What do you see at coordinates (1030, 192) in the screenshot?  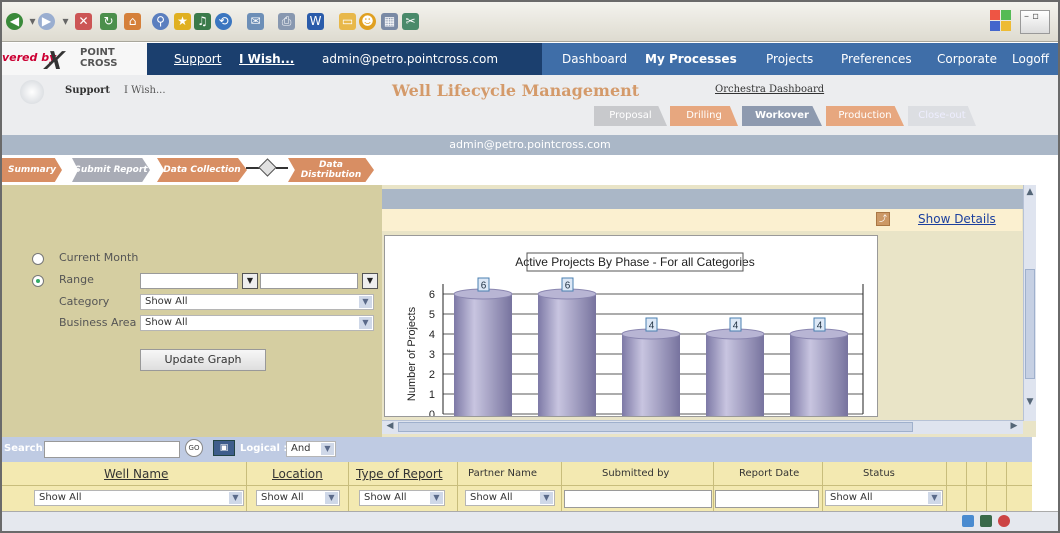 I see `scroll-up-icon: ▲` at bounding box center [1030, 192].